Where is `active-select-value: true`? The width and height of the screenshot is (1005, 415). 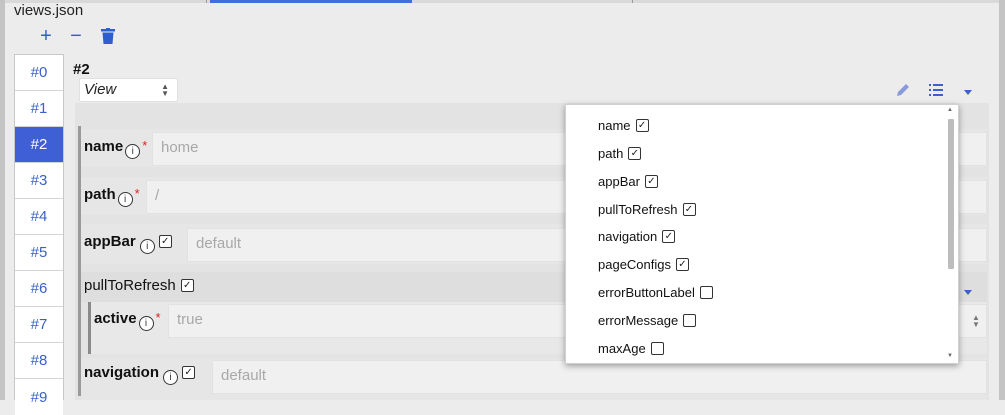 active-select-value: true is located at coordinates (190, 319).